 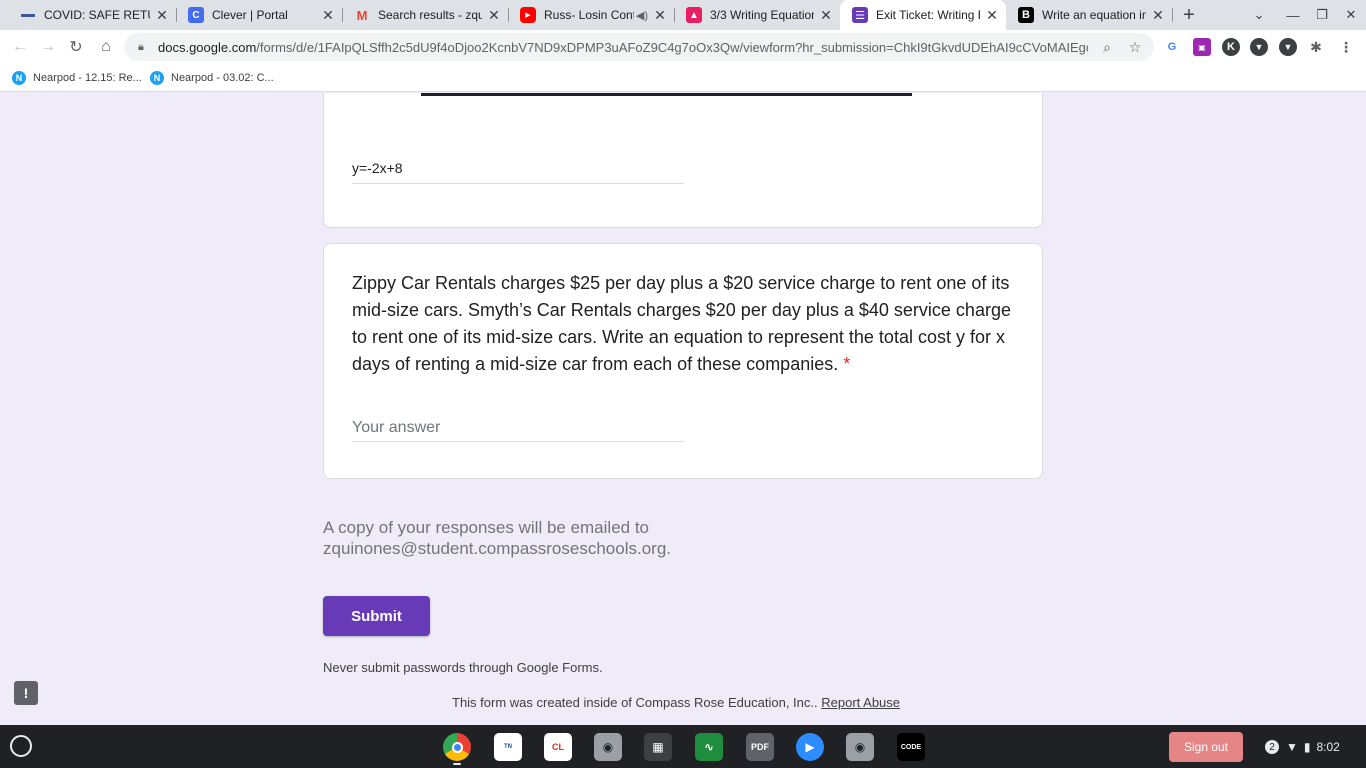 What do you see at coordinates (1231, 47) in the screenshot?
I see `kami-icon: K` at bounding box center [1231, 47].